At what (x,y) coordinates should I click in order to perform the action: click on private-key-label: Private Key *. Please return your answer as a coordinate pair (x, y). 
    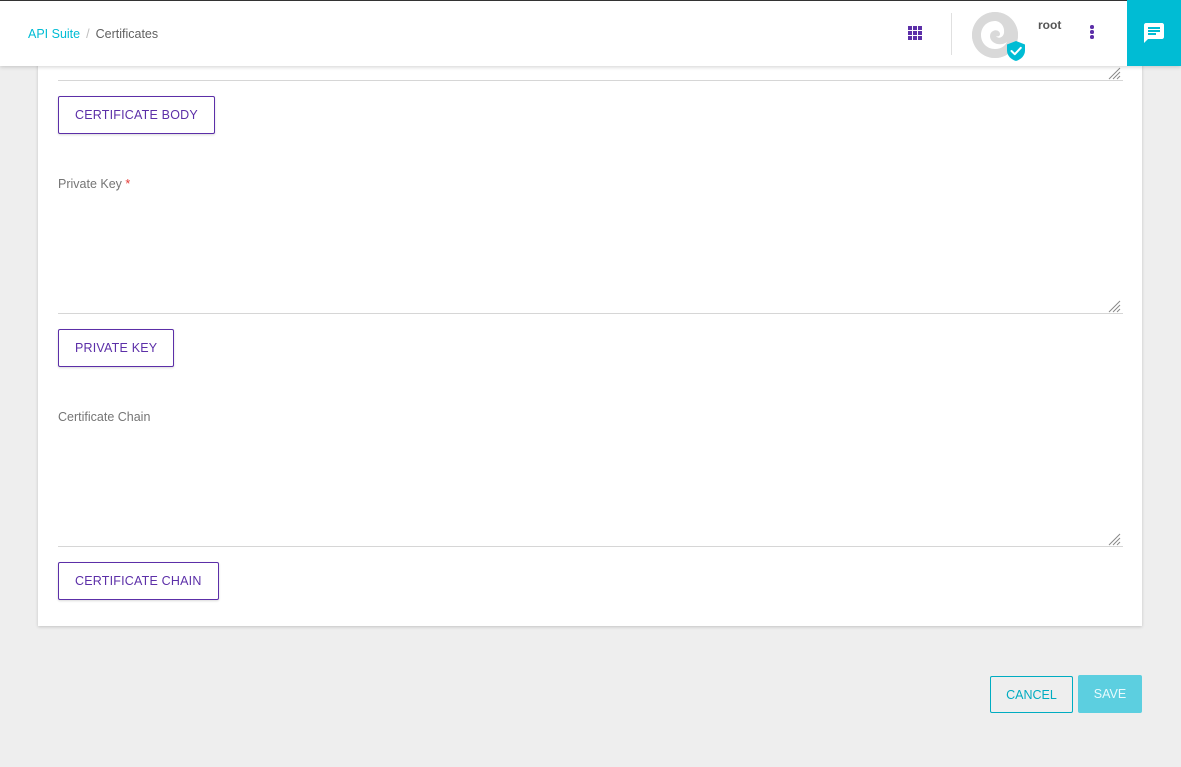
    Looking at the image, I should click on (94, 184).